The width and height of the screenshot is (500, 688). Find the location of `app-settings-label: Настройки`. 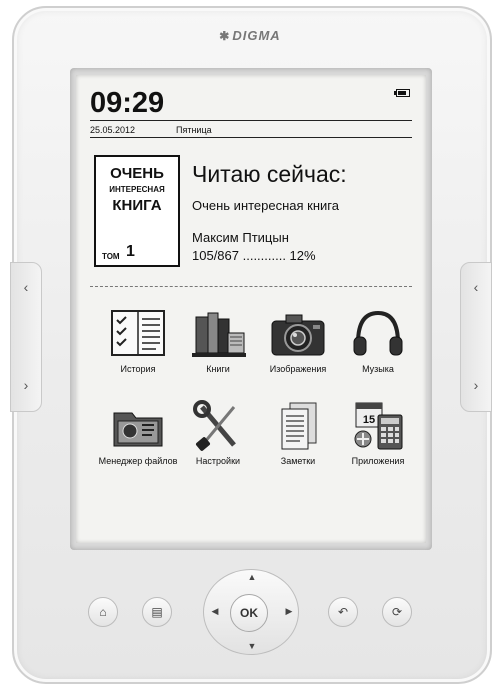

app-settings-label: Настройки is located at coordinates (218, 461).